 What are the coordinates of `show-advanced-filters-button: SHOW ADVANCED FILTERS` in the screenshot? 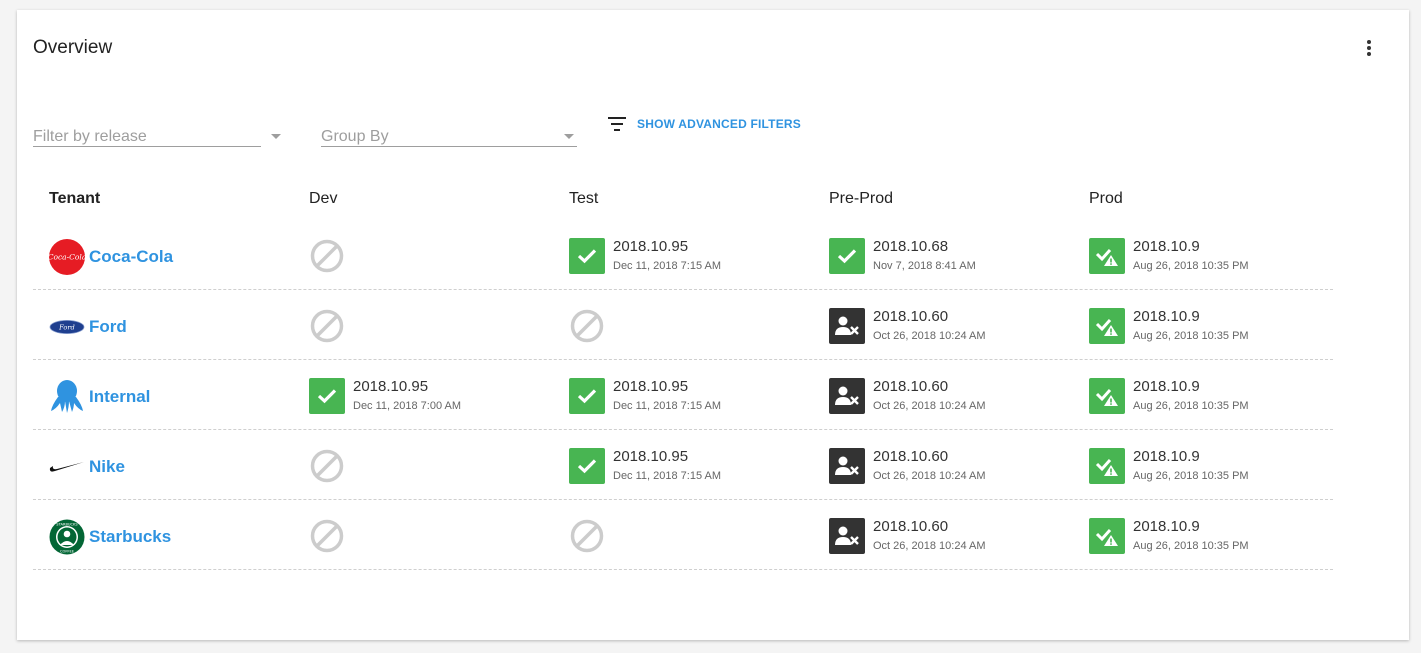 It's located at (704, 124).